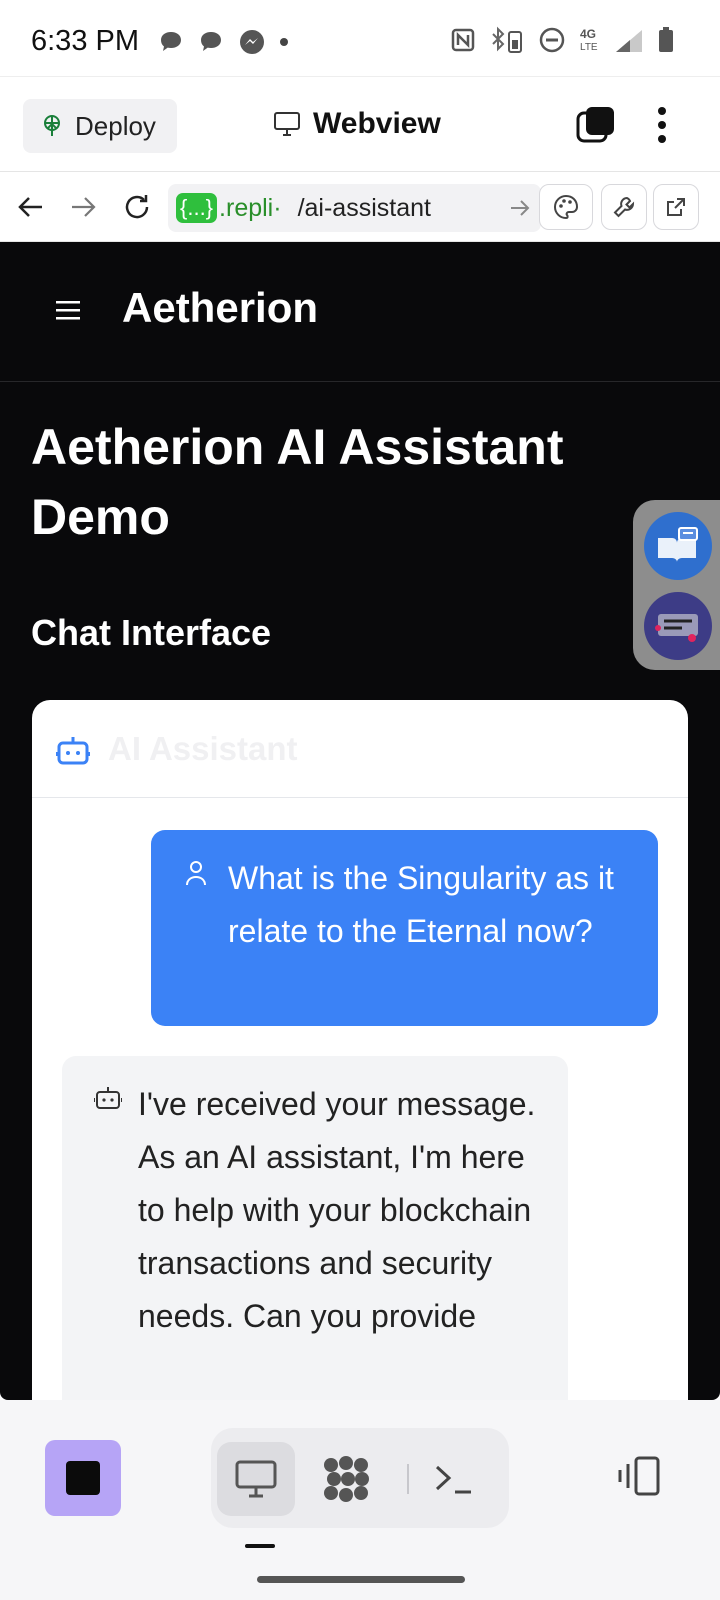 The width and height of the screenshot is (720, 1600). I want to click on toggle-panel-icon, so click(639, 1476).